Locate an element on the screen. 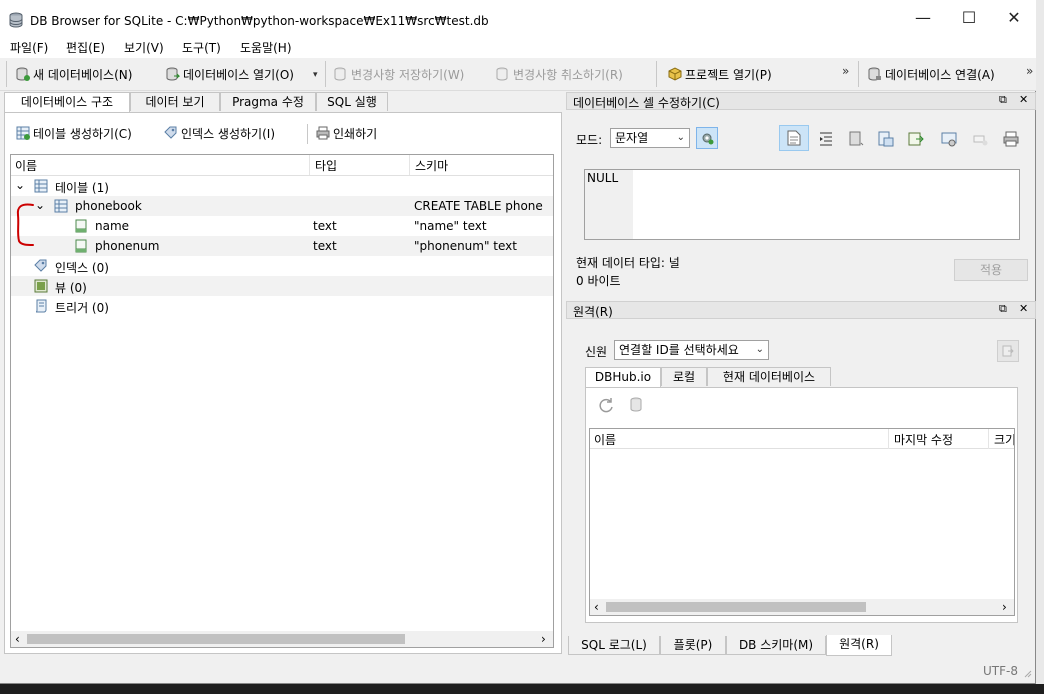  maximize-button: ☐ is located at coordinates (969, 18).